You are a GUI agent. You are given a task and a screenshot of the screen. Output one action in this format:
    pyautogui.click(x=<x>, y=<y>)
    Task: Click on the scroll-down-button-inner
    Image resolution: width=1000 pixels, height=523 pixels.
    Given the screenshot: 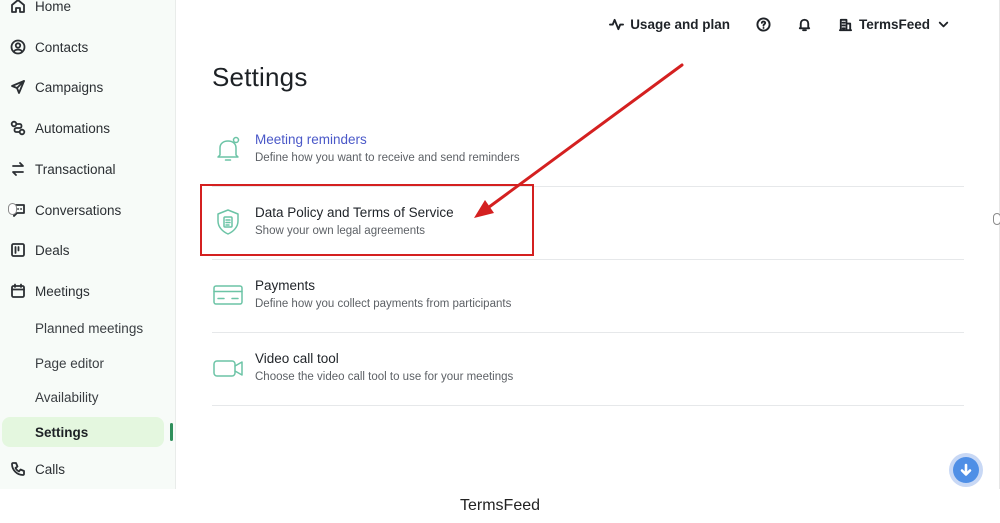 What is the action you would take?
    pyautogui.click(x=966, y=470)
    